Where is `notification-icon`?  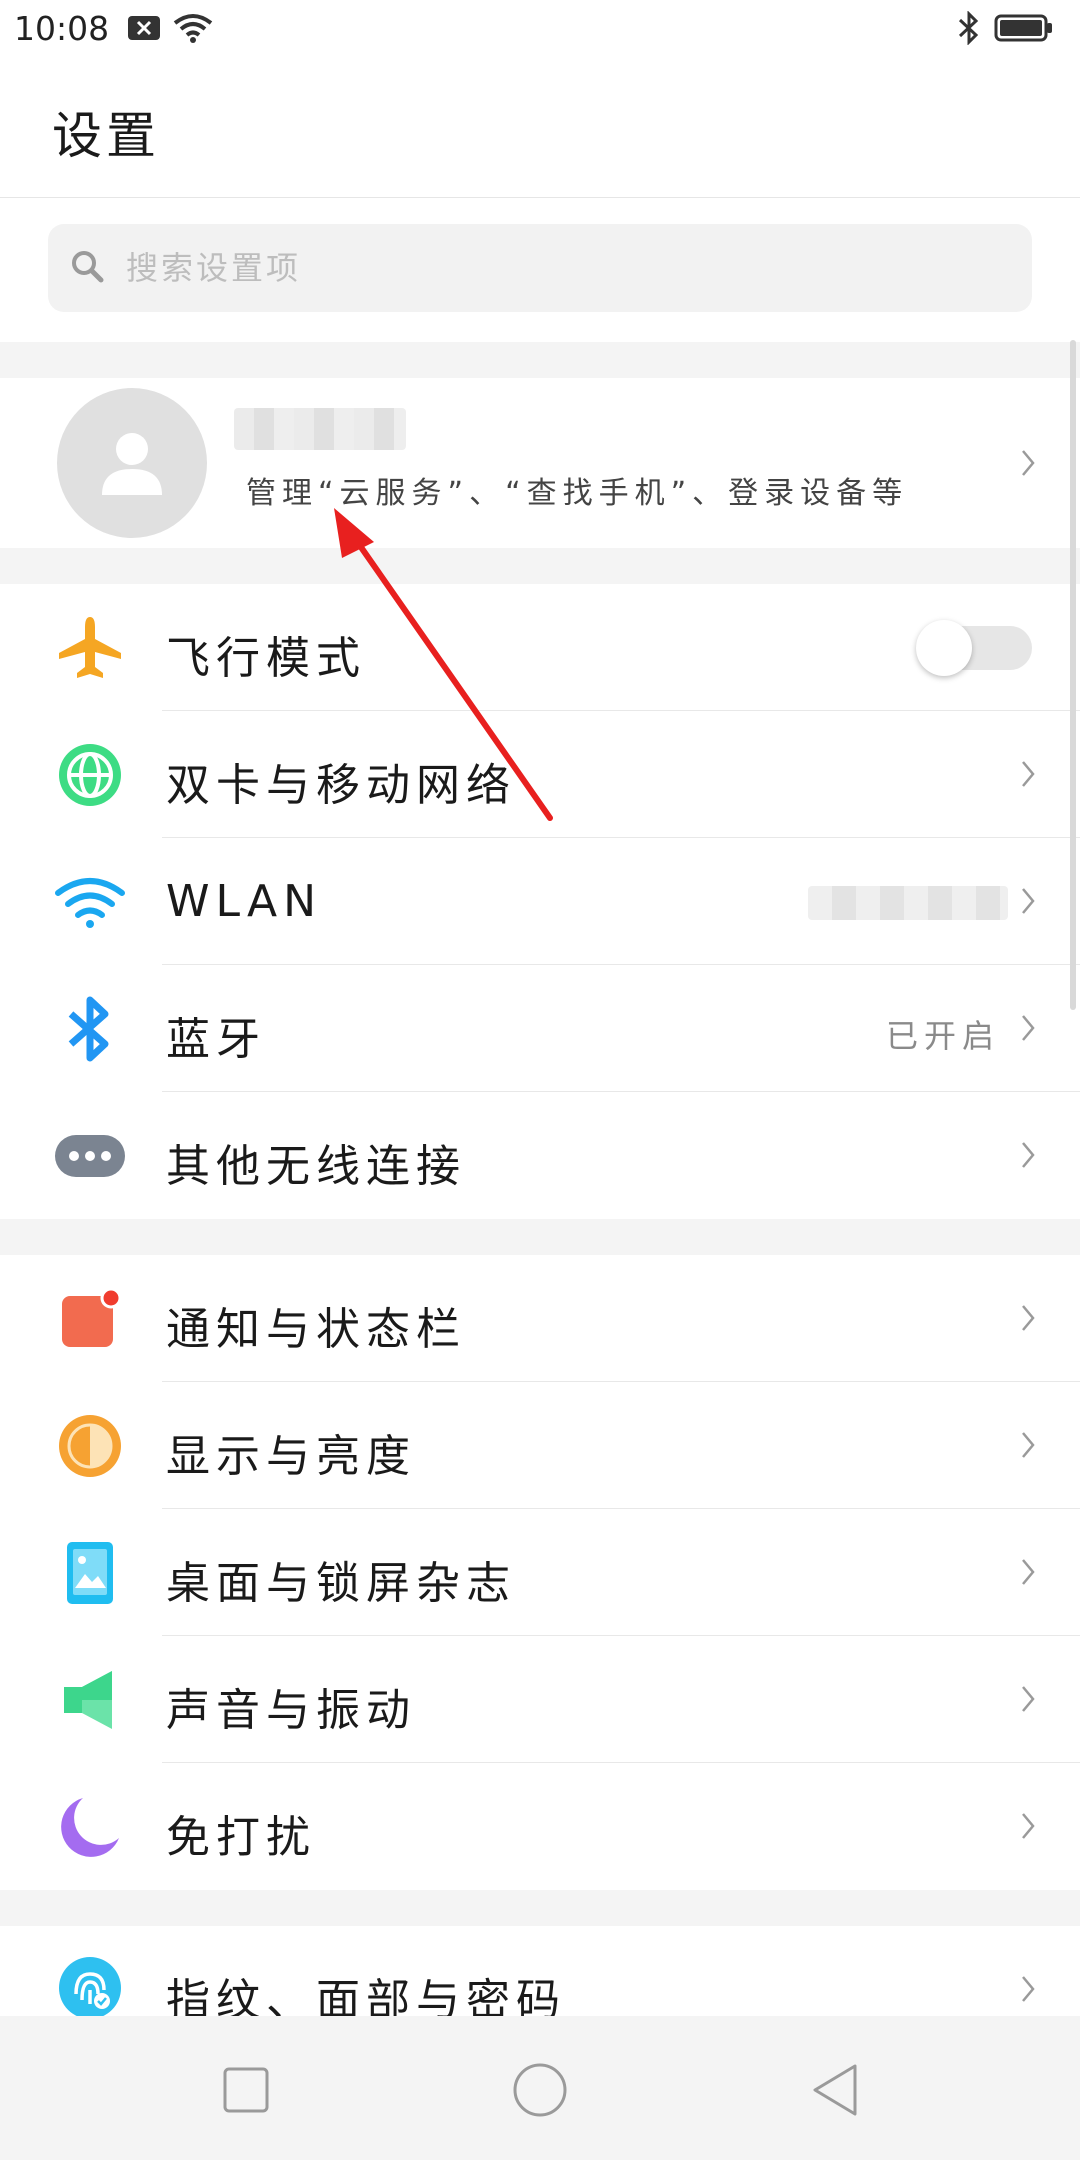 notification-icon is located at coordinates (90, 1319).